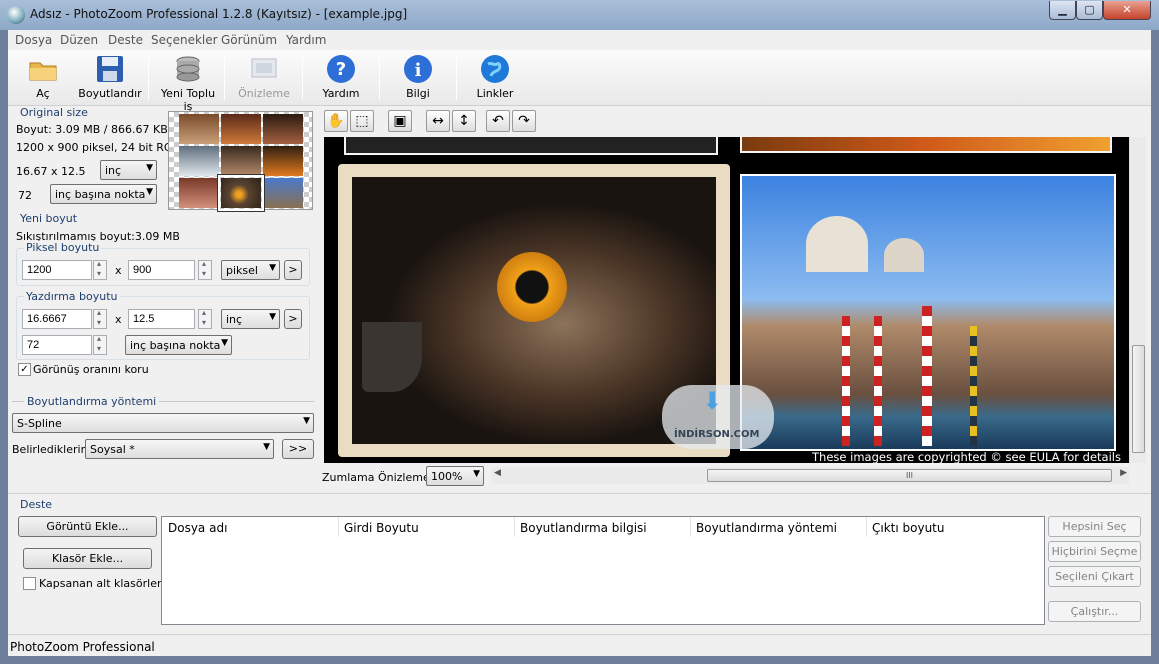  I want to click on horizontal-scrollbar: ◀ III ▶, so click(810, 475).